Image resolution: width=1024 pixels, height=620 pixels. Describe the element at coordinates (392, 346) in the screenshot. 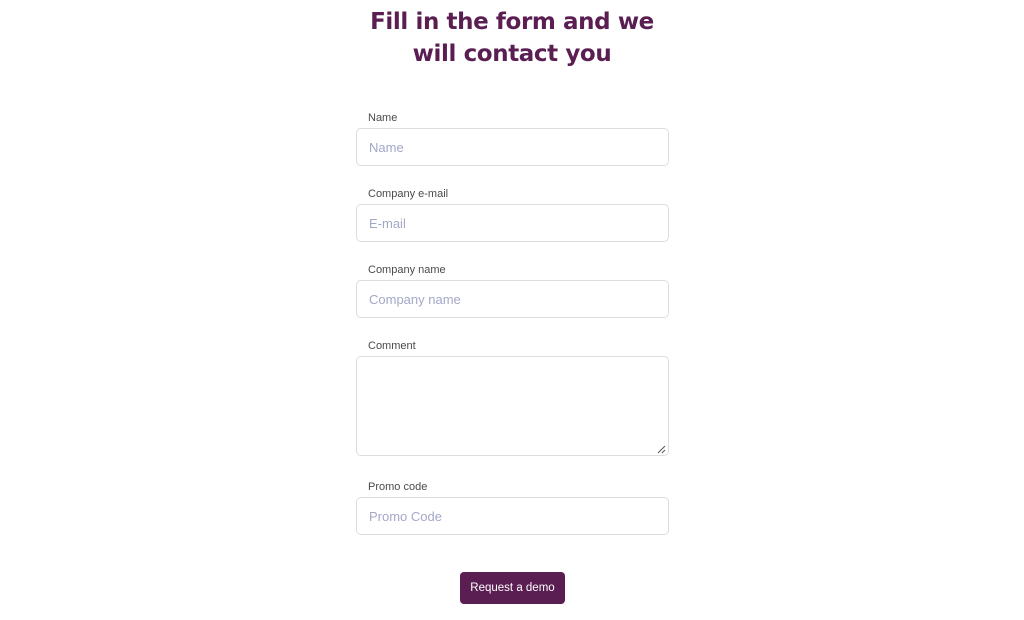

I see `comment-label: Comment` at that location.